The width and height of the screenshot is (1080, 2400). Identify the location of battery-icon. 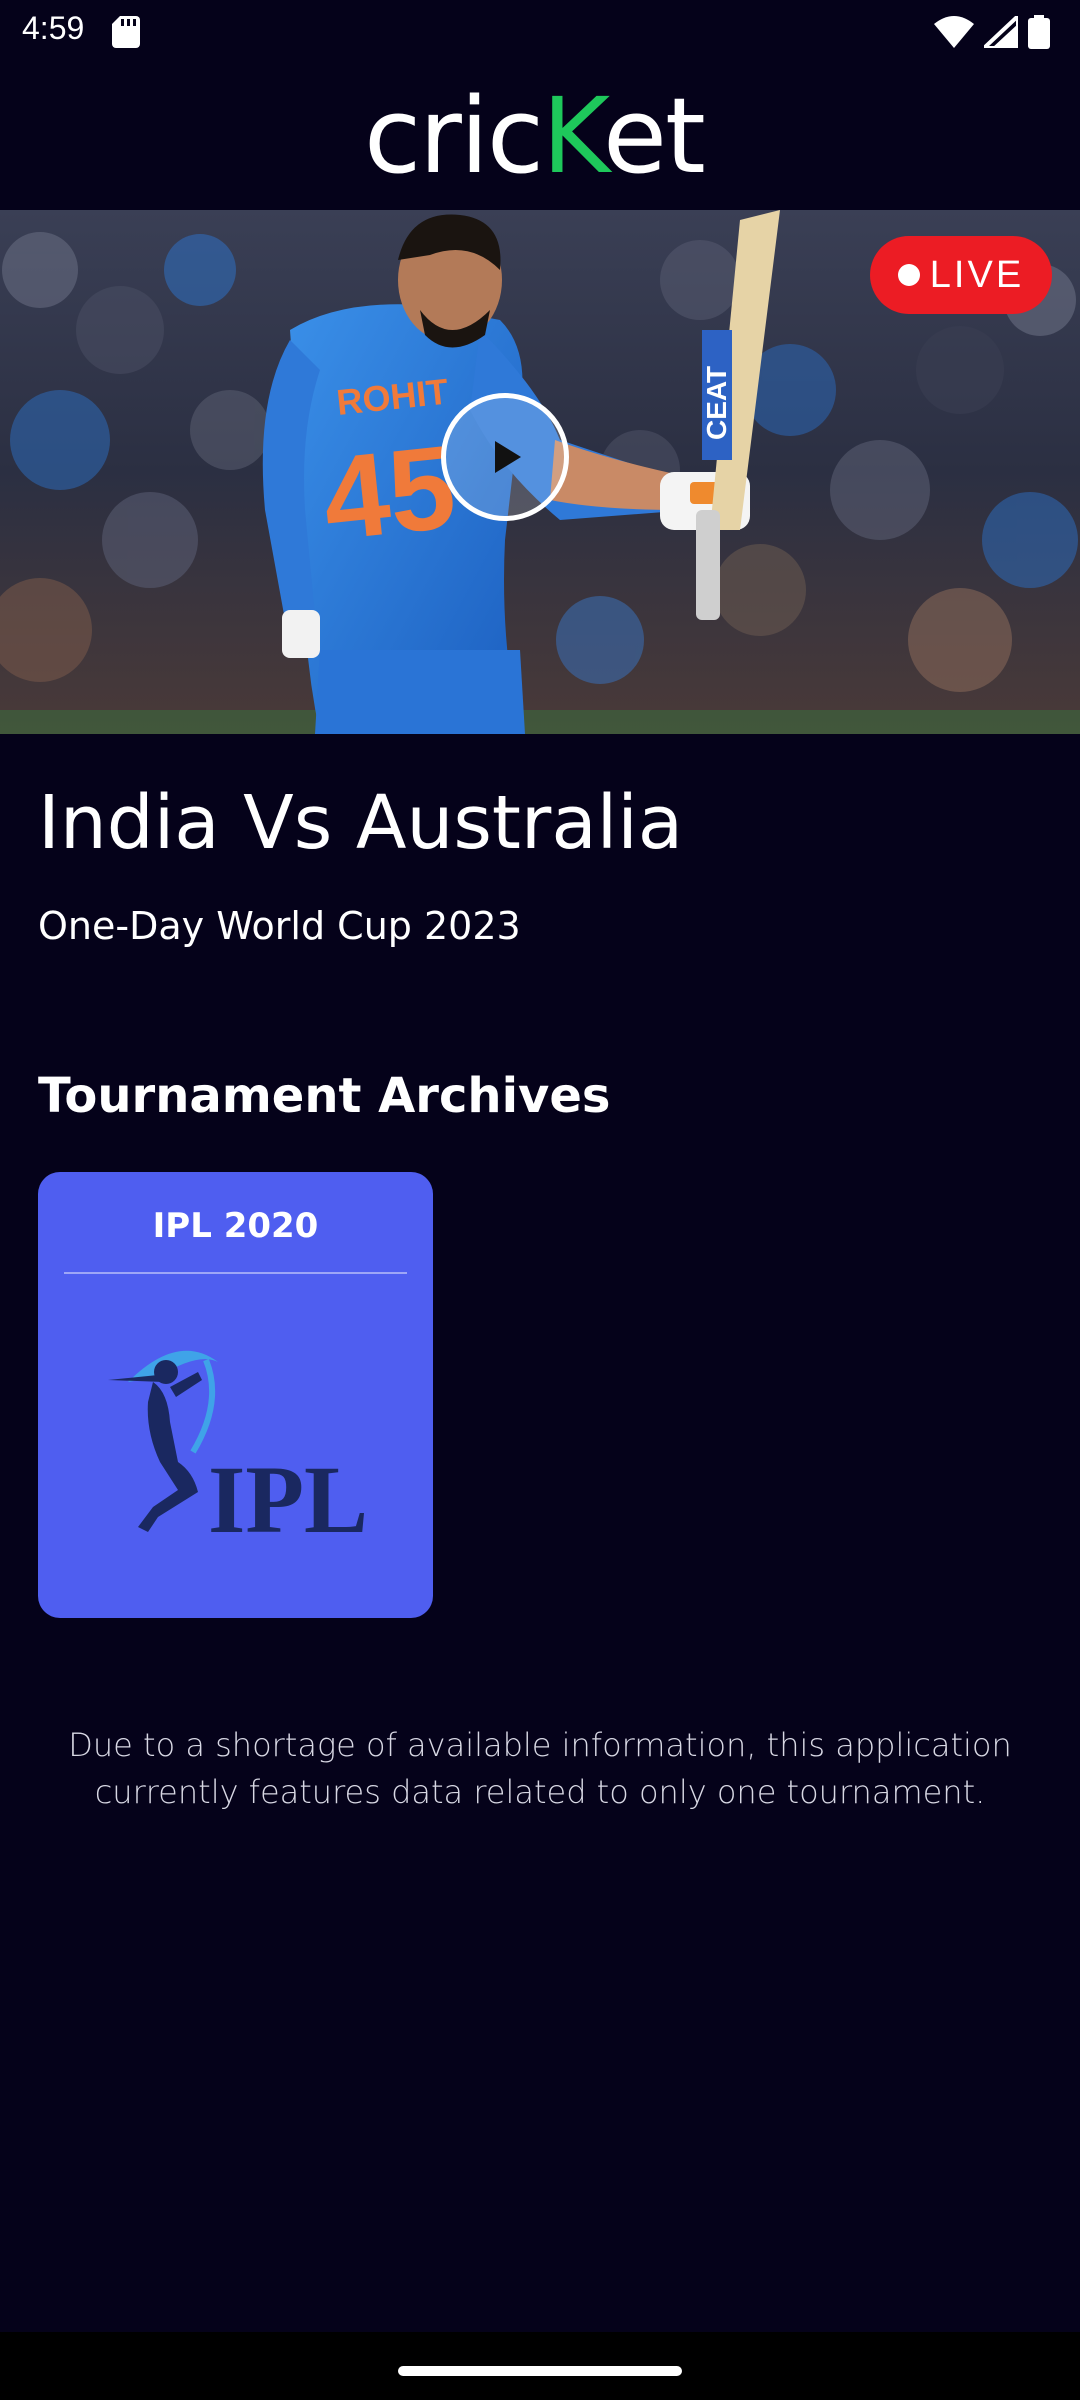
(1039, 32).